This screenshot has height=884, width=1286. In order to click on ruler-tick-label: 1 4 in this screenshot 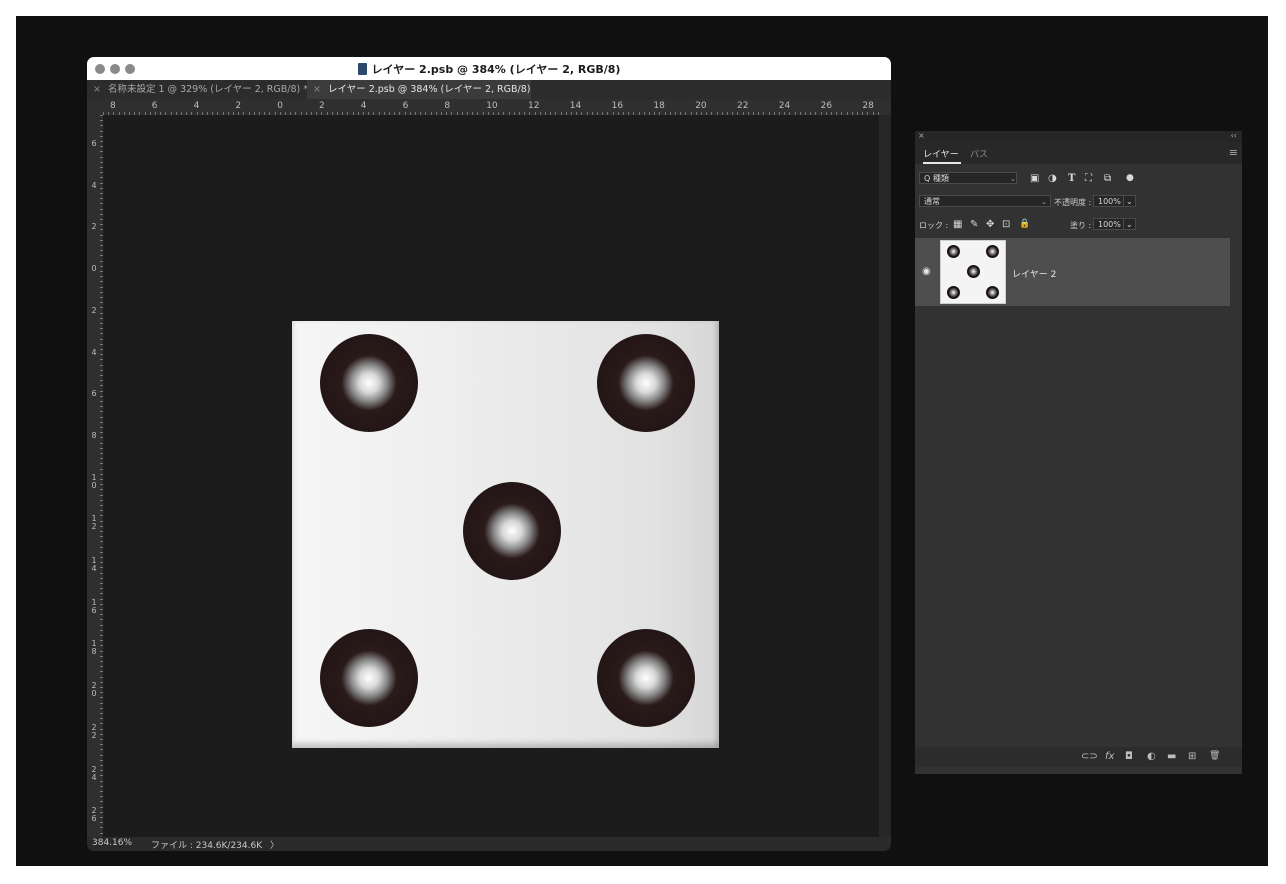, I will do `click(94, 564)`.